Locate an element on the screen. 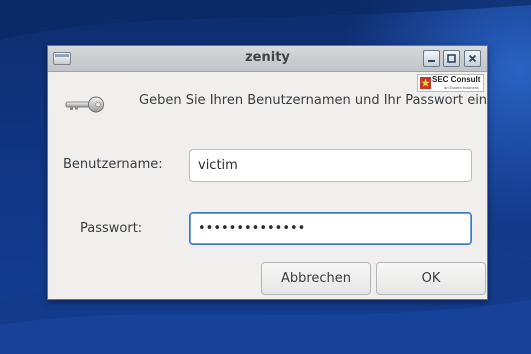 This screenshot has width=531, height=354. ok-button: OK is located at coordinates (431, 278).